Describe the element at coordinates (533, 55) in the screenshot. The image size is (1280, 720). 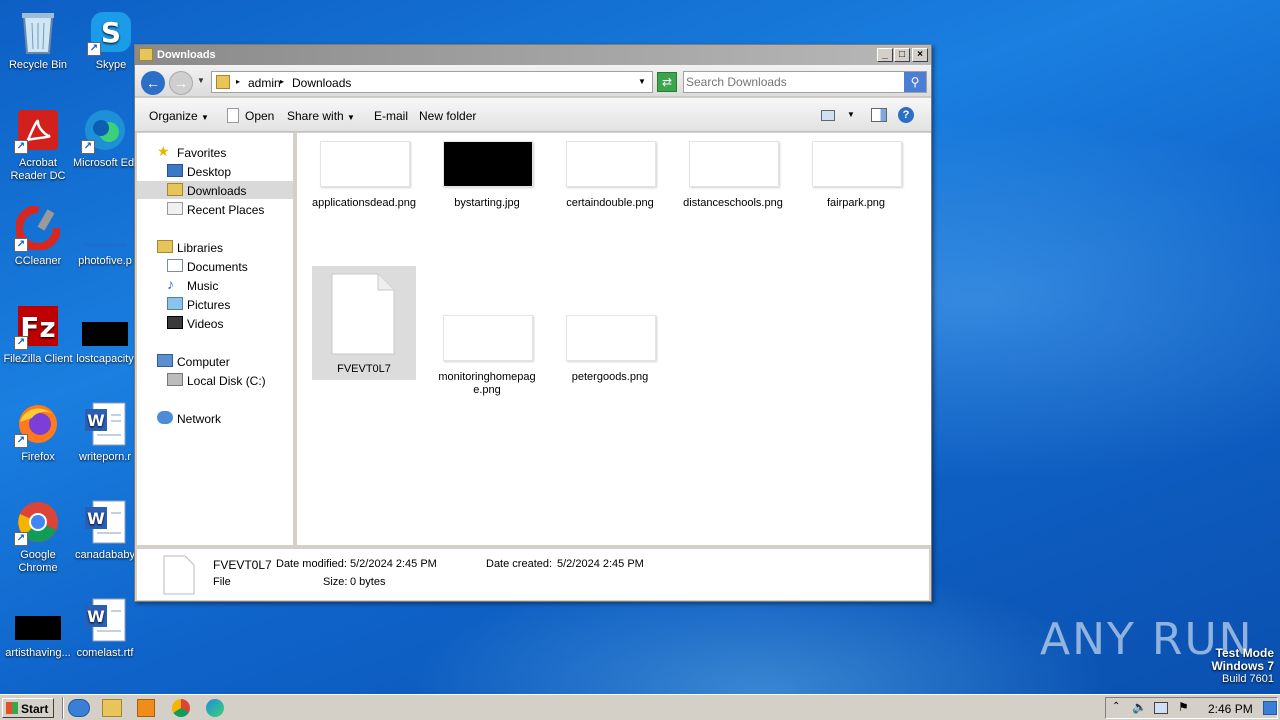
I see `title-bar: Downloads _ □ ×` at that location.